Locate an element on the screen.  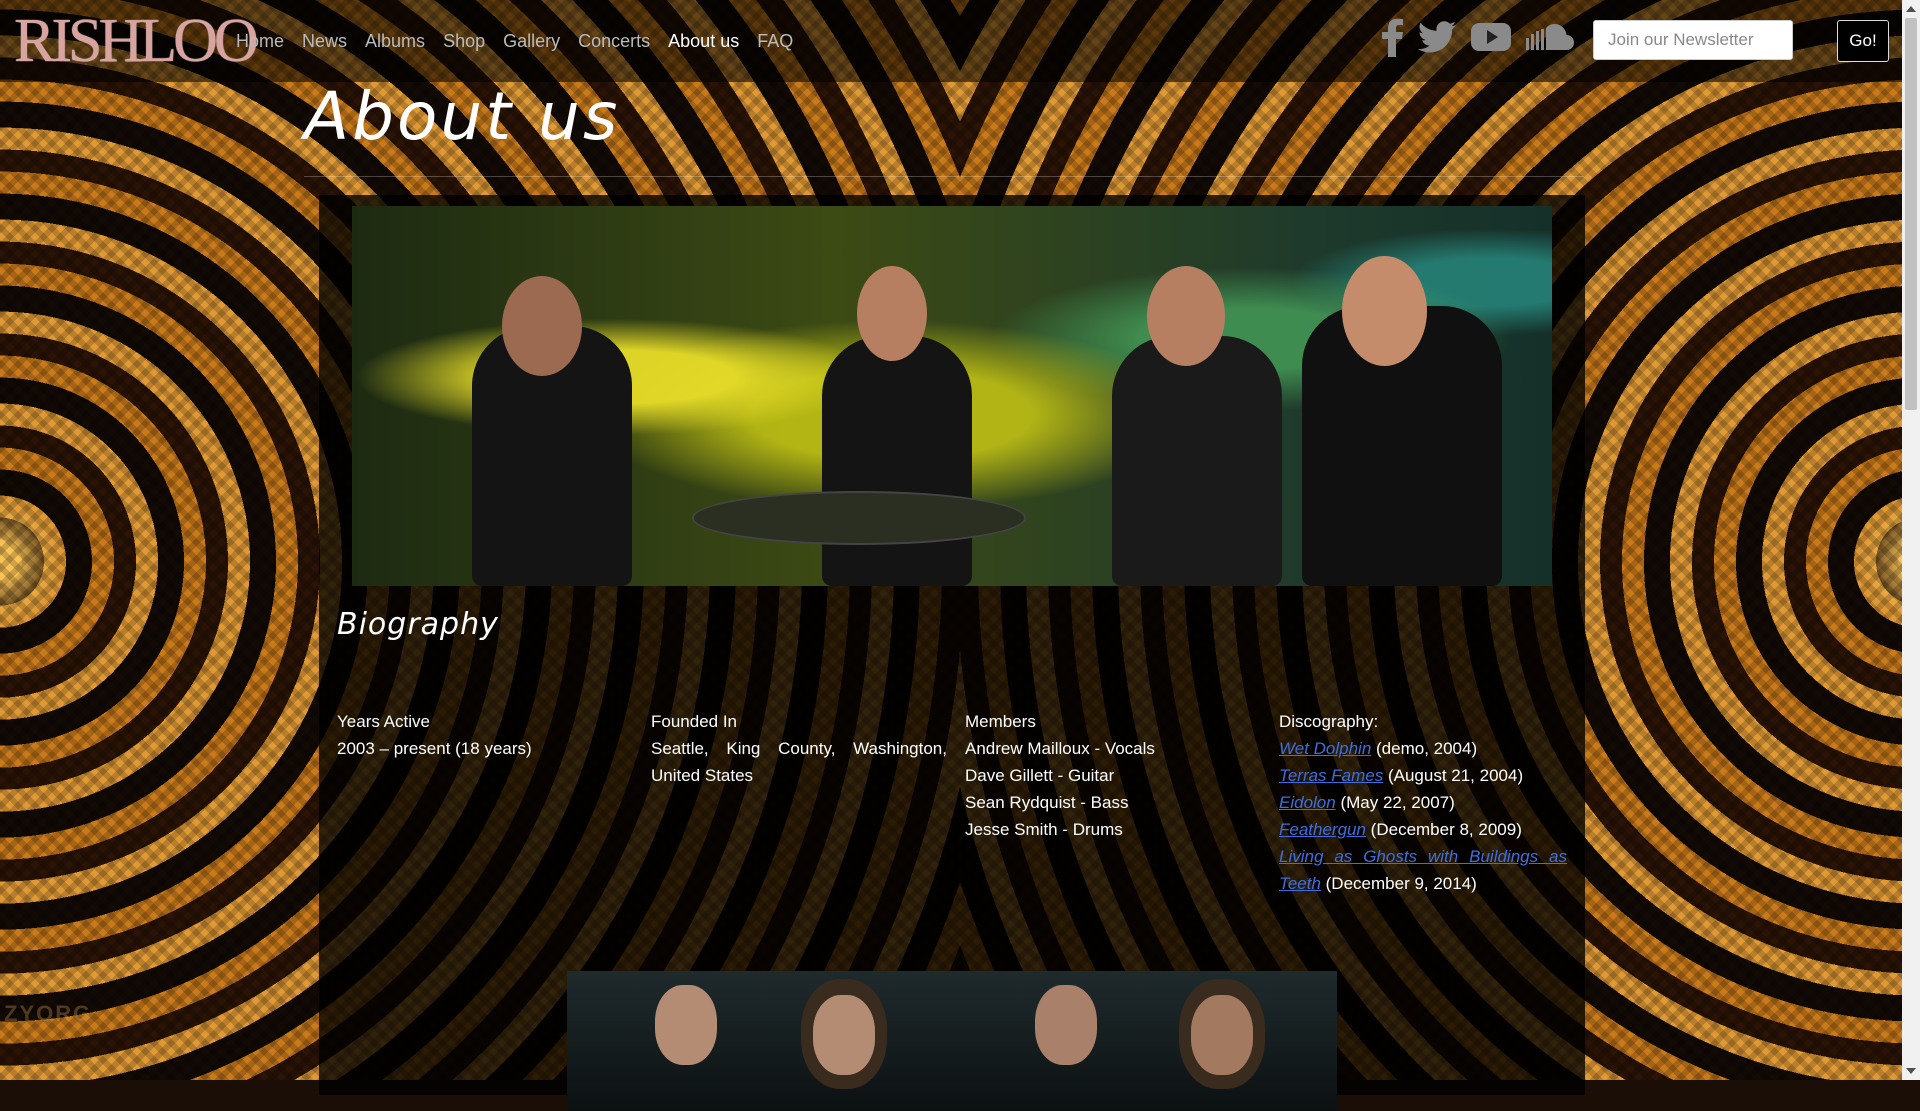
album-detail: (December 9, 2014) is located at coordinates (1398, 883).